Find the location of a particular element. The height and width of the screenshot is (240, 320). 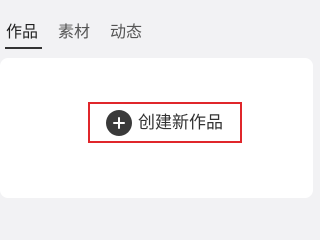

create-new-work-label: 创建新作品 is located at coordinates (180, 122).